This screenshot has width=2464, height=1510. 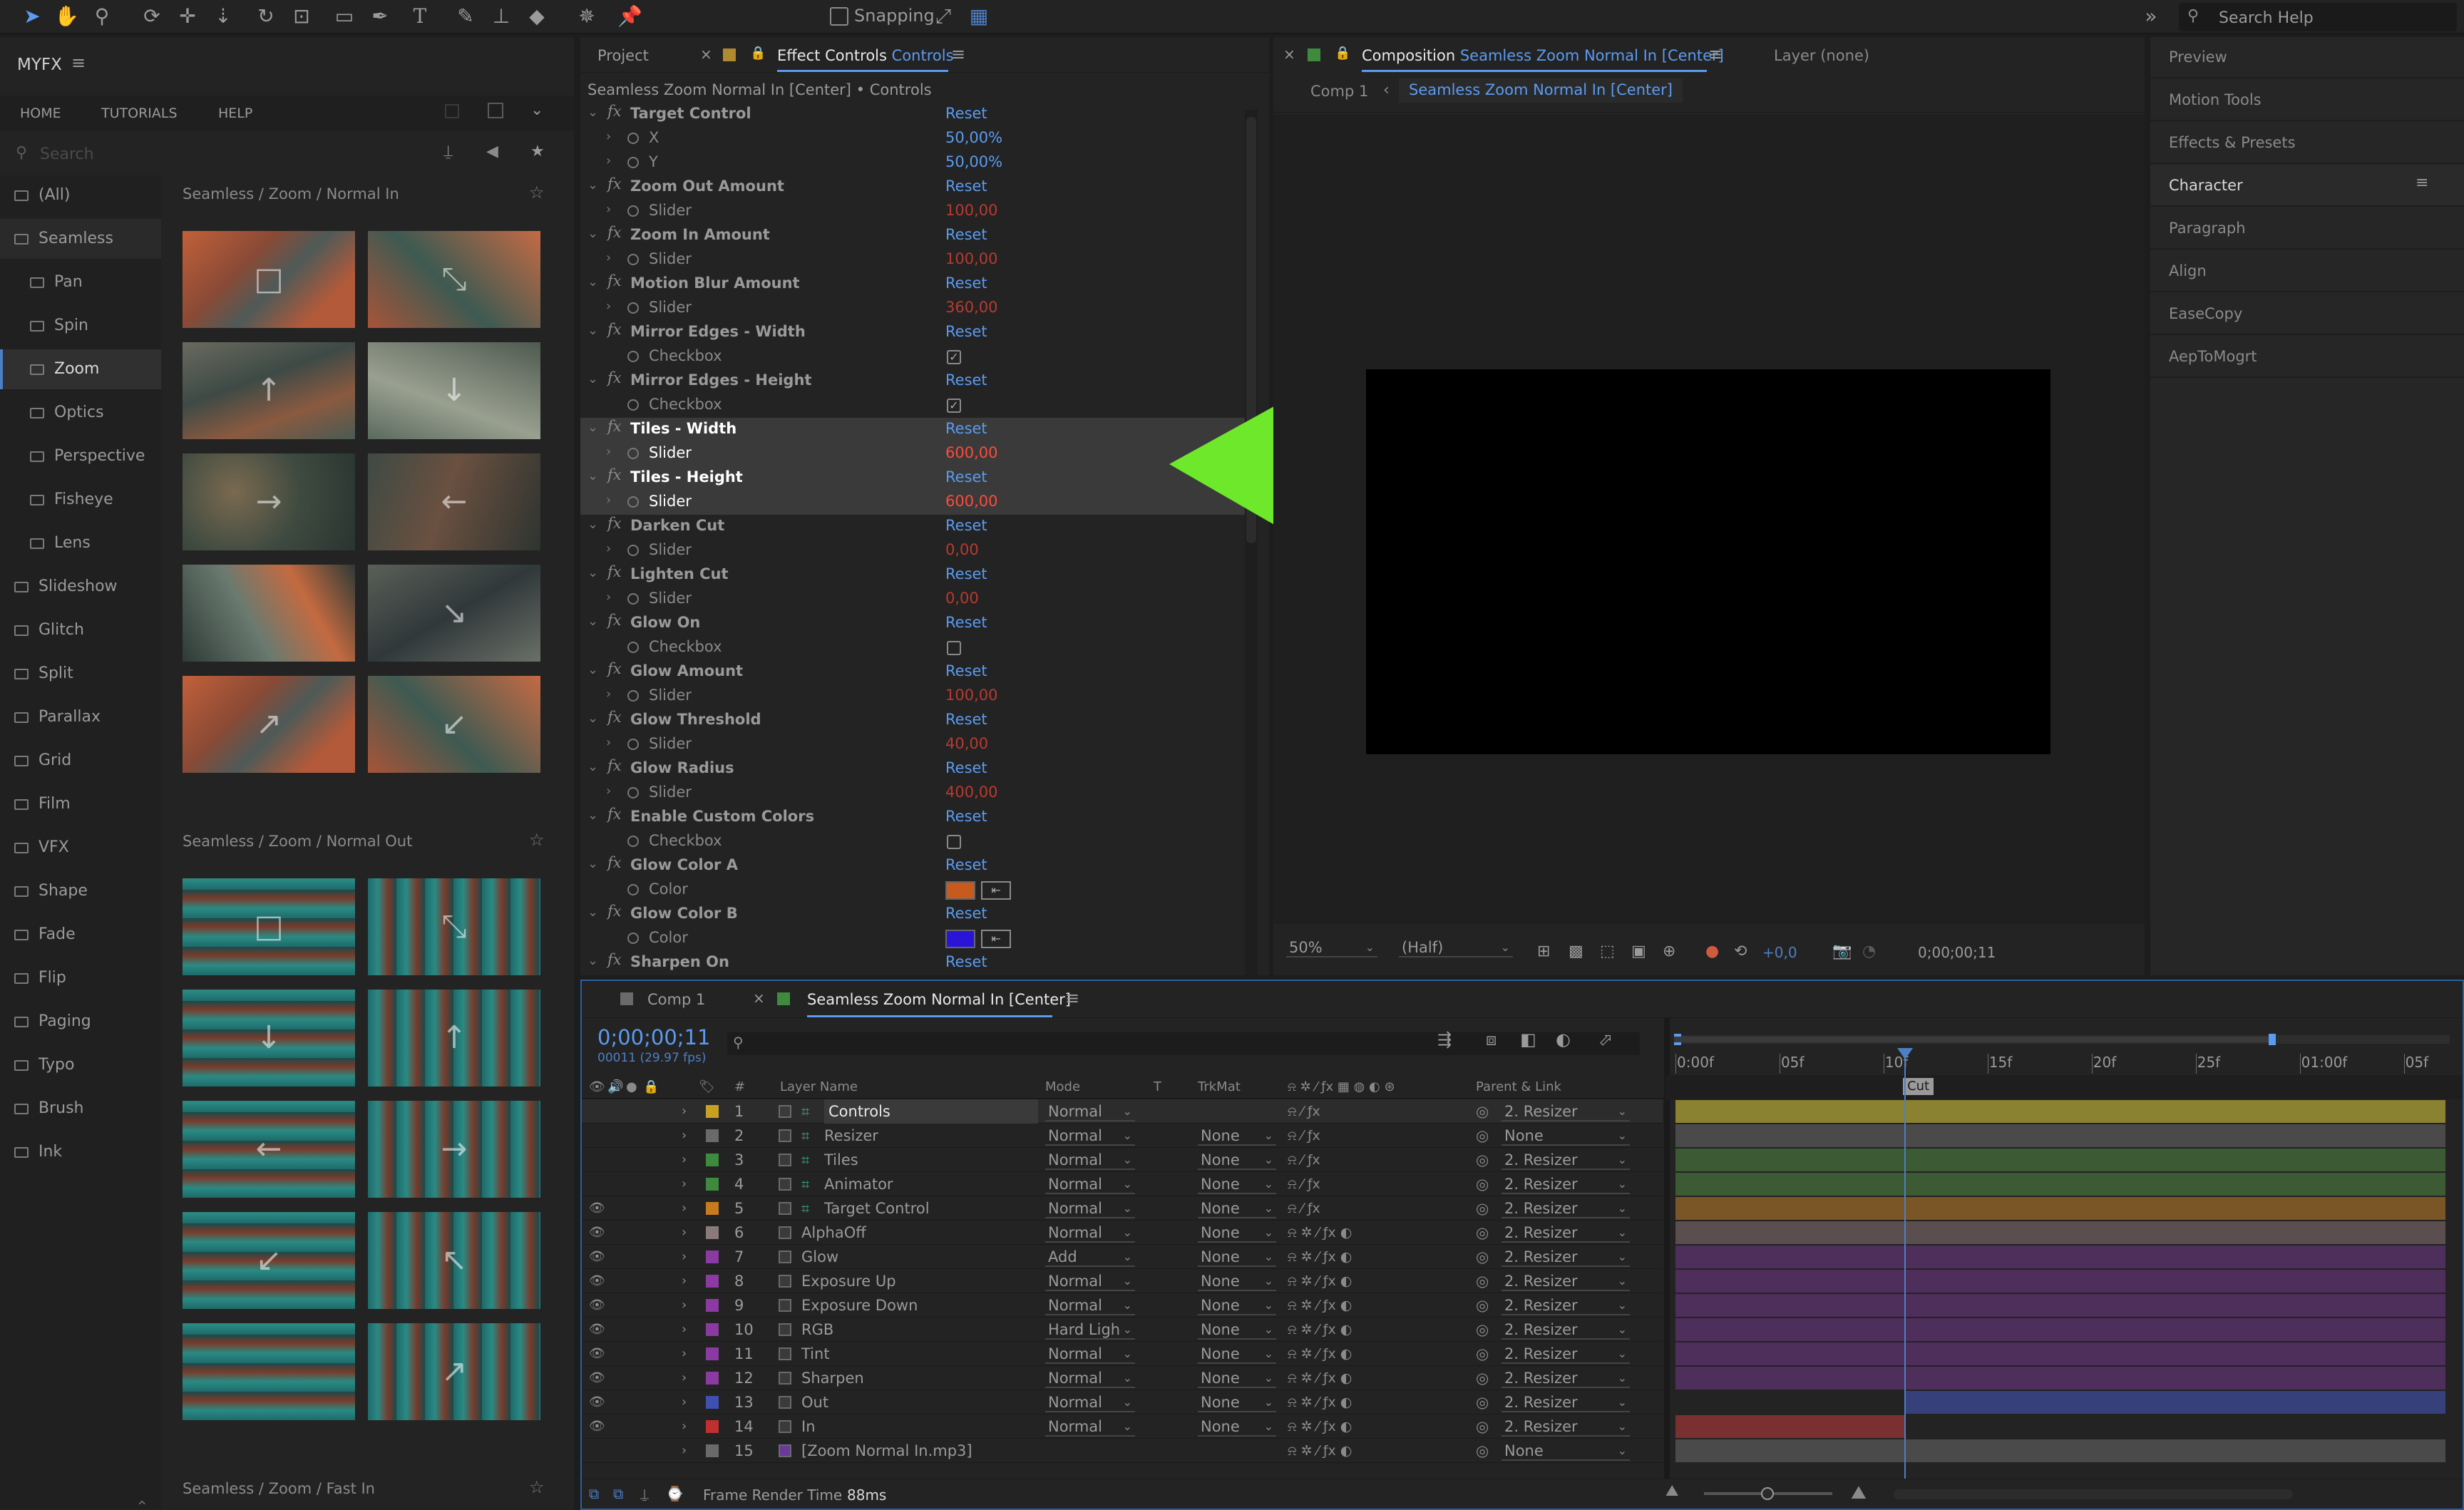 I want to click on audio-toggle-icon: 🔊, so click(x=615, y=1086).